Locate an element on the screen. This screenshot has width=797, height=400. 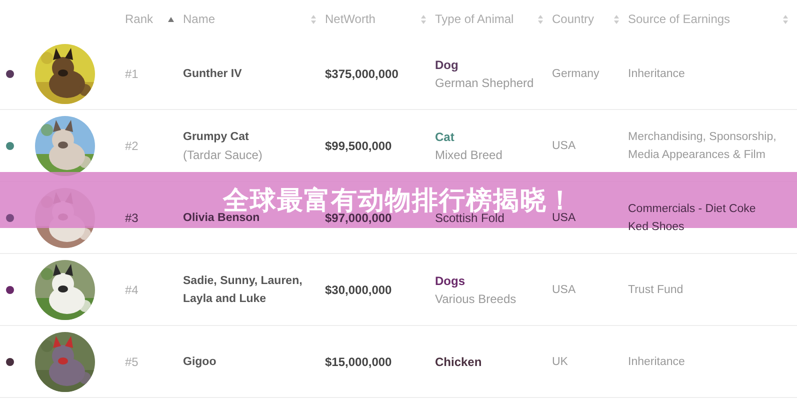
alias-text: (Tardar Sauce) is located at coordinates (222, 155).